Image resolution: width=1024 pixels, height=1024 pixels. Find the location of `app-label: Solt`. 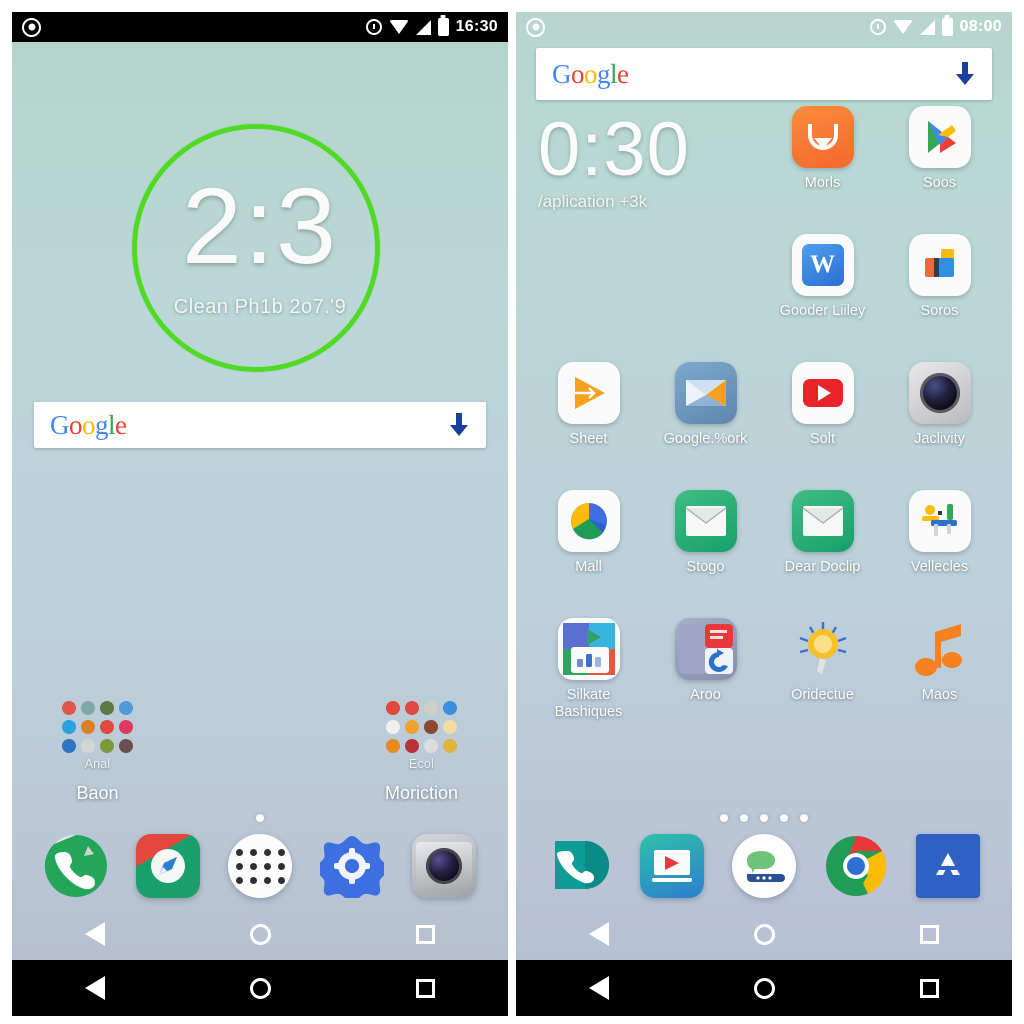

app-label: Solt is located at coordinates (822, 439).